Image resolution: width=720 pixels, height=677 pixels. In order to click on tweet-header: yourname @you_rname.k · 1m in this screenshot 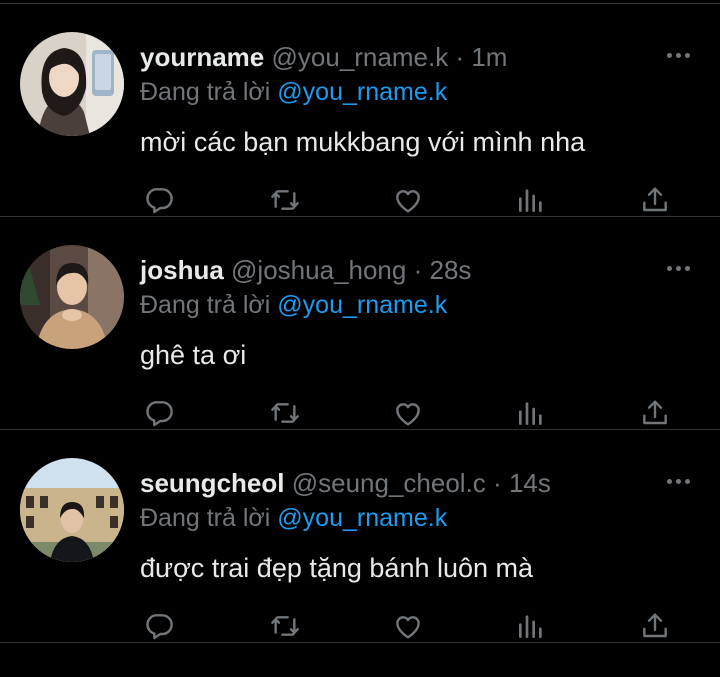, I will do `click(400, 57)`.